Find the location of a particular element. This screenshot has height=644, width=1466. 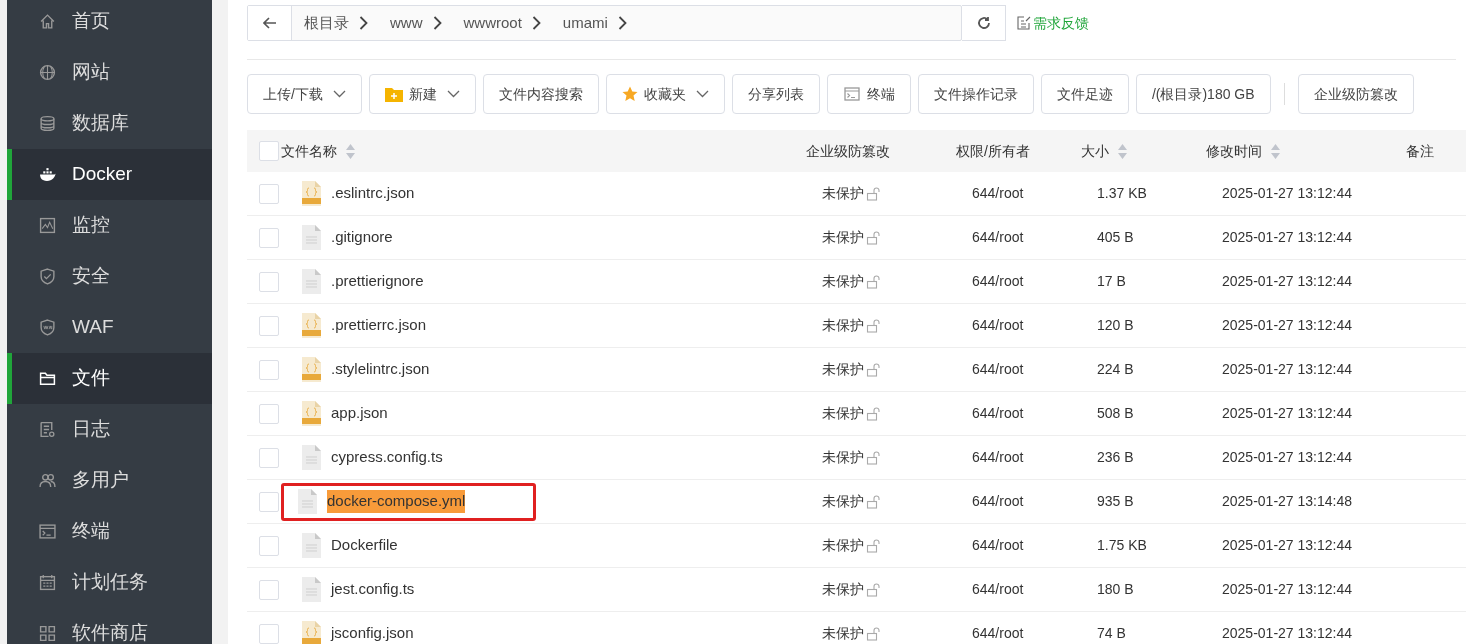

terminal-icon is located at coordinates (851, 94).